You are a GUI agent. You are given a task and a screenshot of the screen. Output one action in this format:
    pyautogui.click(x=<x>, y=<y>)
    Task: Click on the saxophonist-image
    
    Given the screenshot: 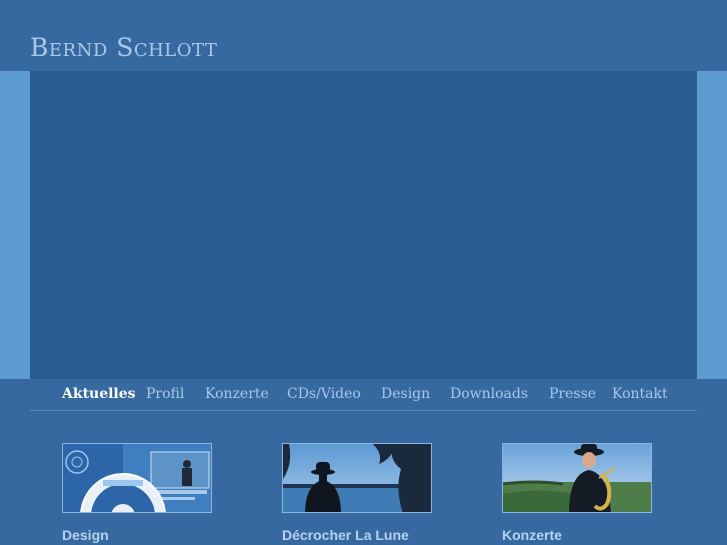 What is the action you would take?
    pyautogui.click(x=577, y=478)
    